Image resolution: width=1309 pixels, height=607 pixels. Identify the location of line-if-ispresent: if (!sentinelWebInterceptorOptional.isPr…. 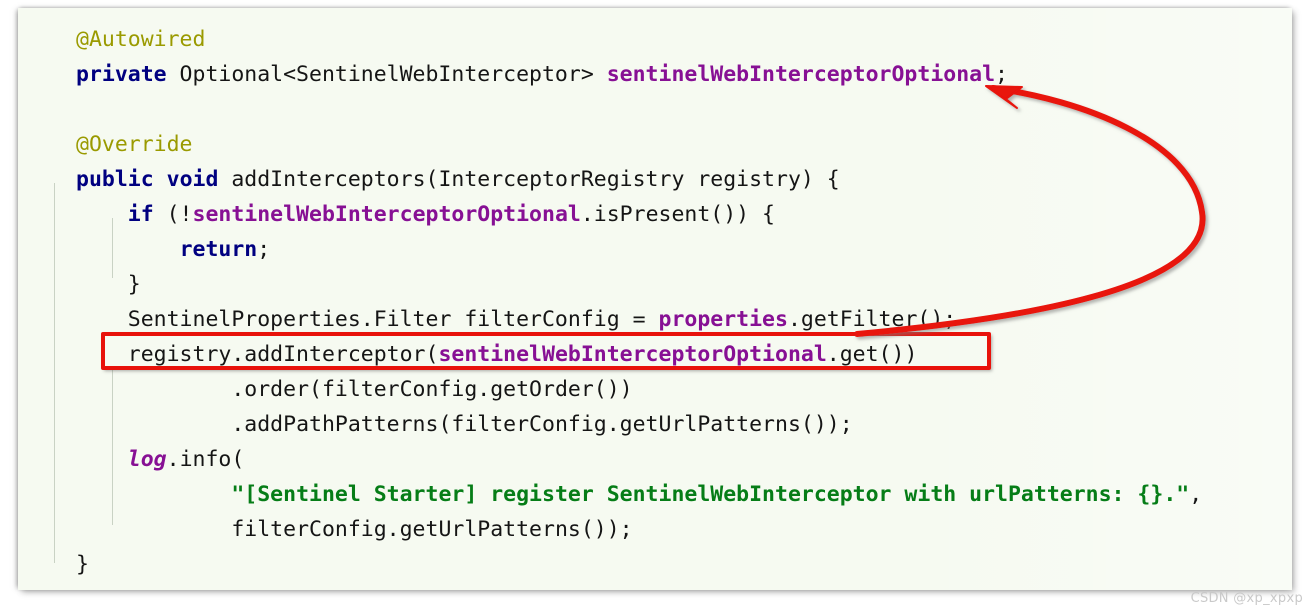
(655, 214).